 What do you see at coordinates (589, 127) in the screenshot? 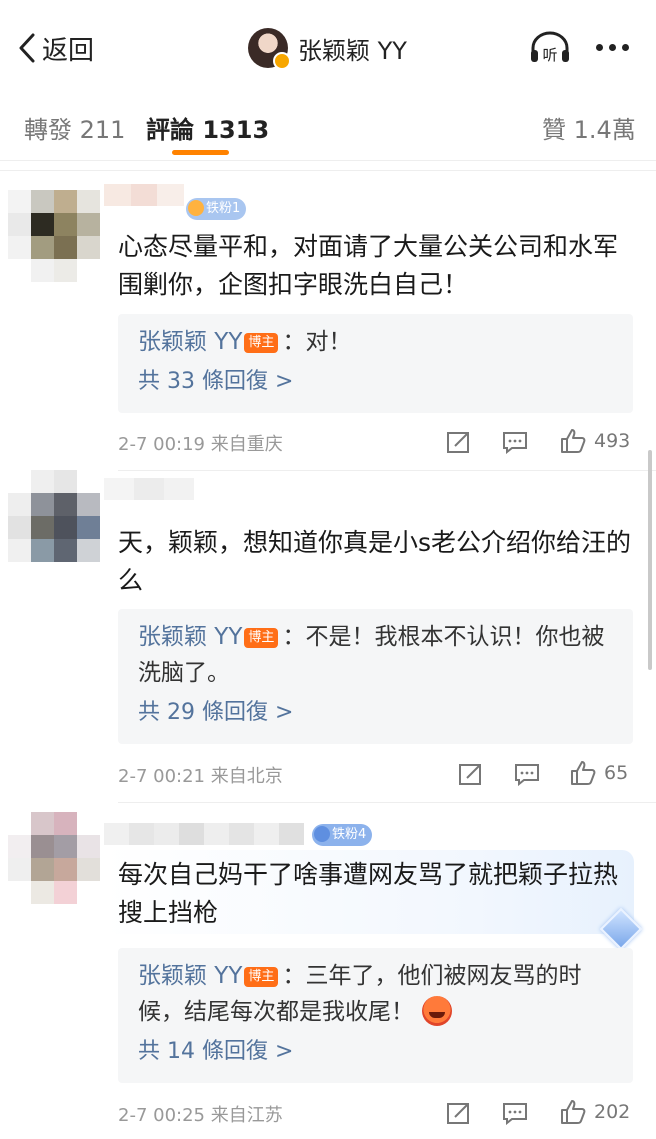
I see `tab-likes: 贊 1.4萬` at bounding box center [589, 127].